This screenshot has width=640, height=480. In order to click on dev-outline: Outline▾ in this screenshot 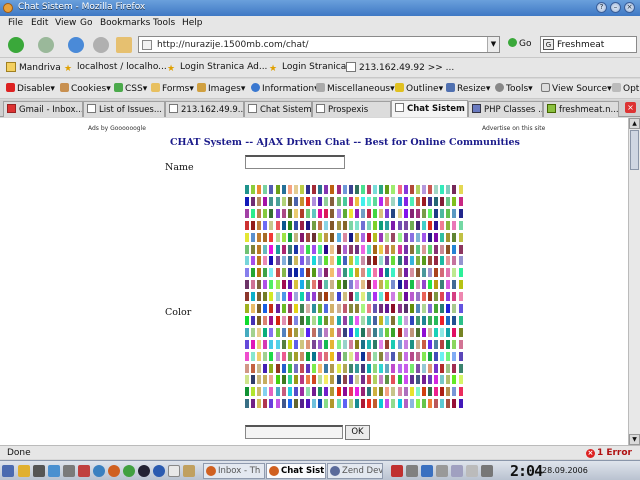, I will do `click(419, 88)`.